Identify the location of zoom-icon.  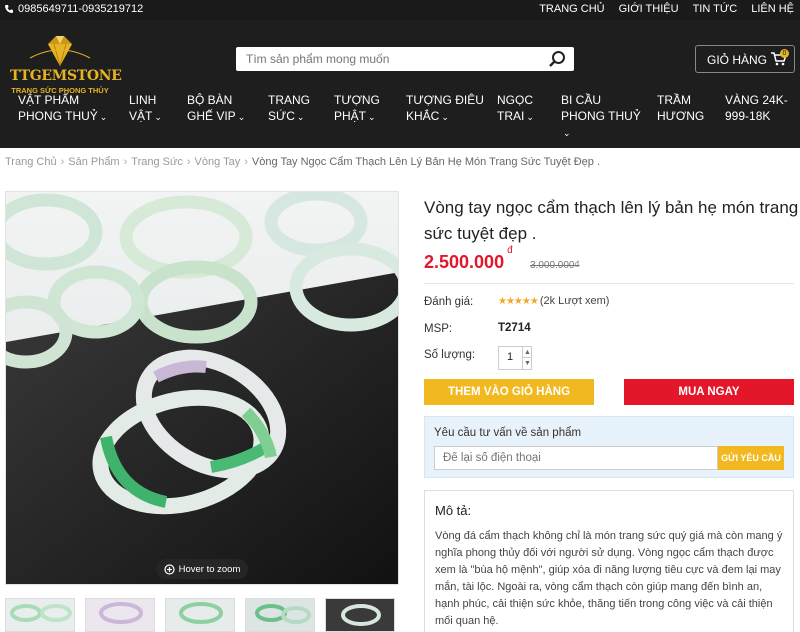
(169, 569).